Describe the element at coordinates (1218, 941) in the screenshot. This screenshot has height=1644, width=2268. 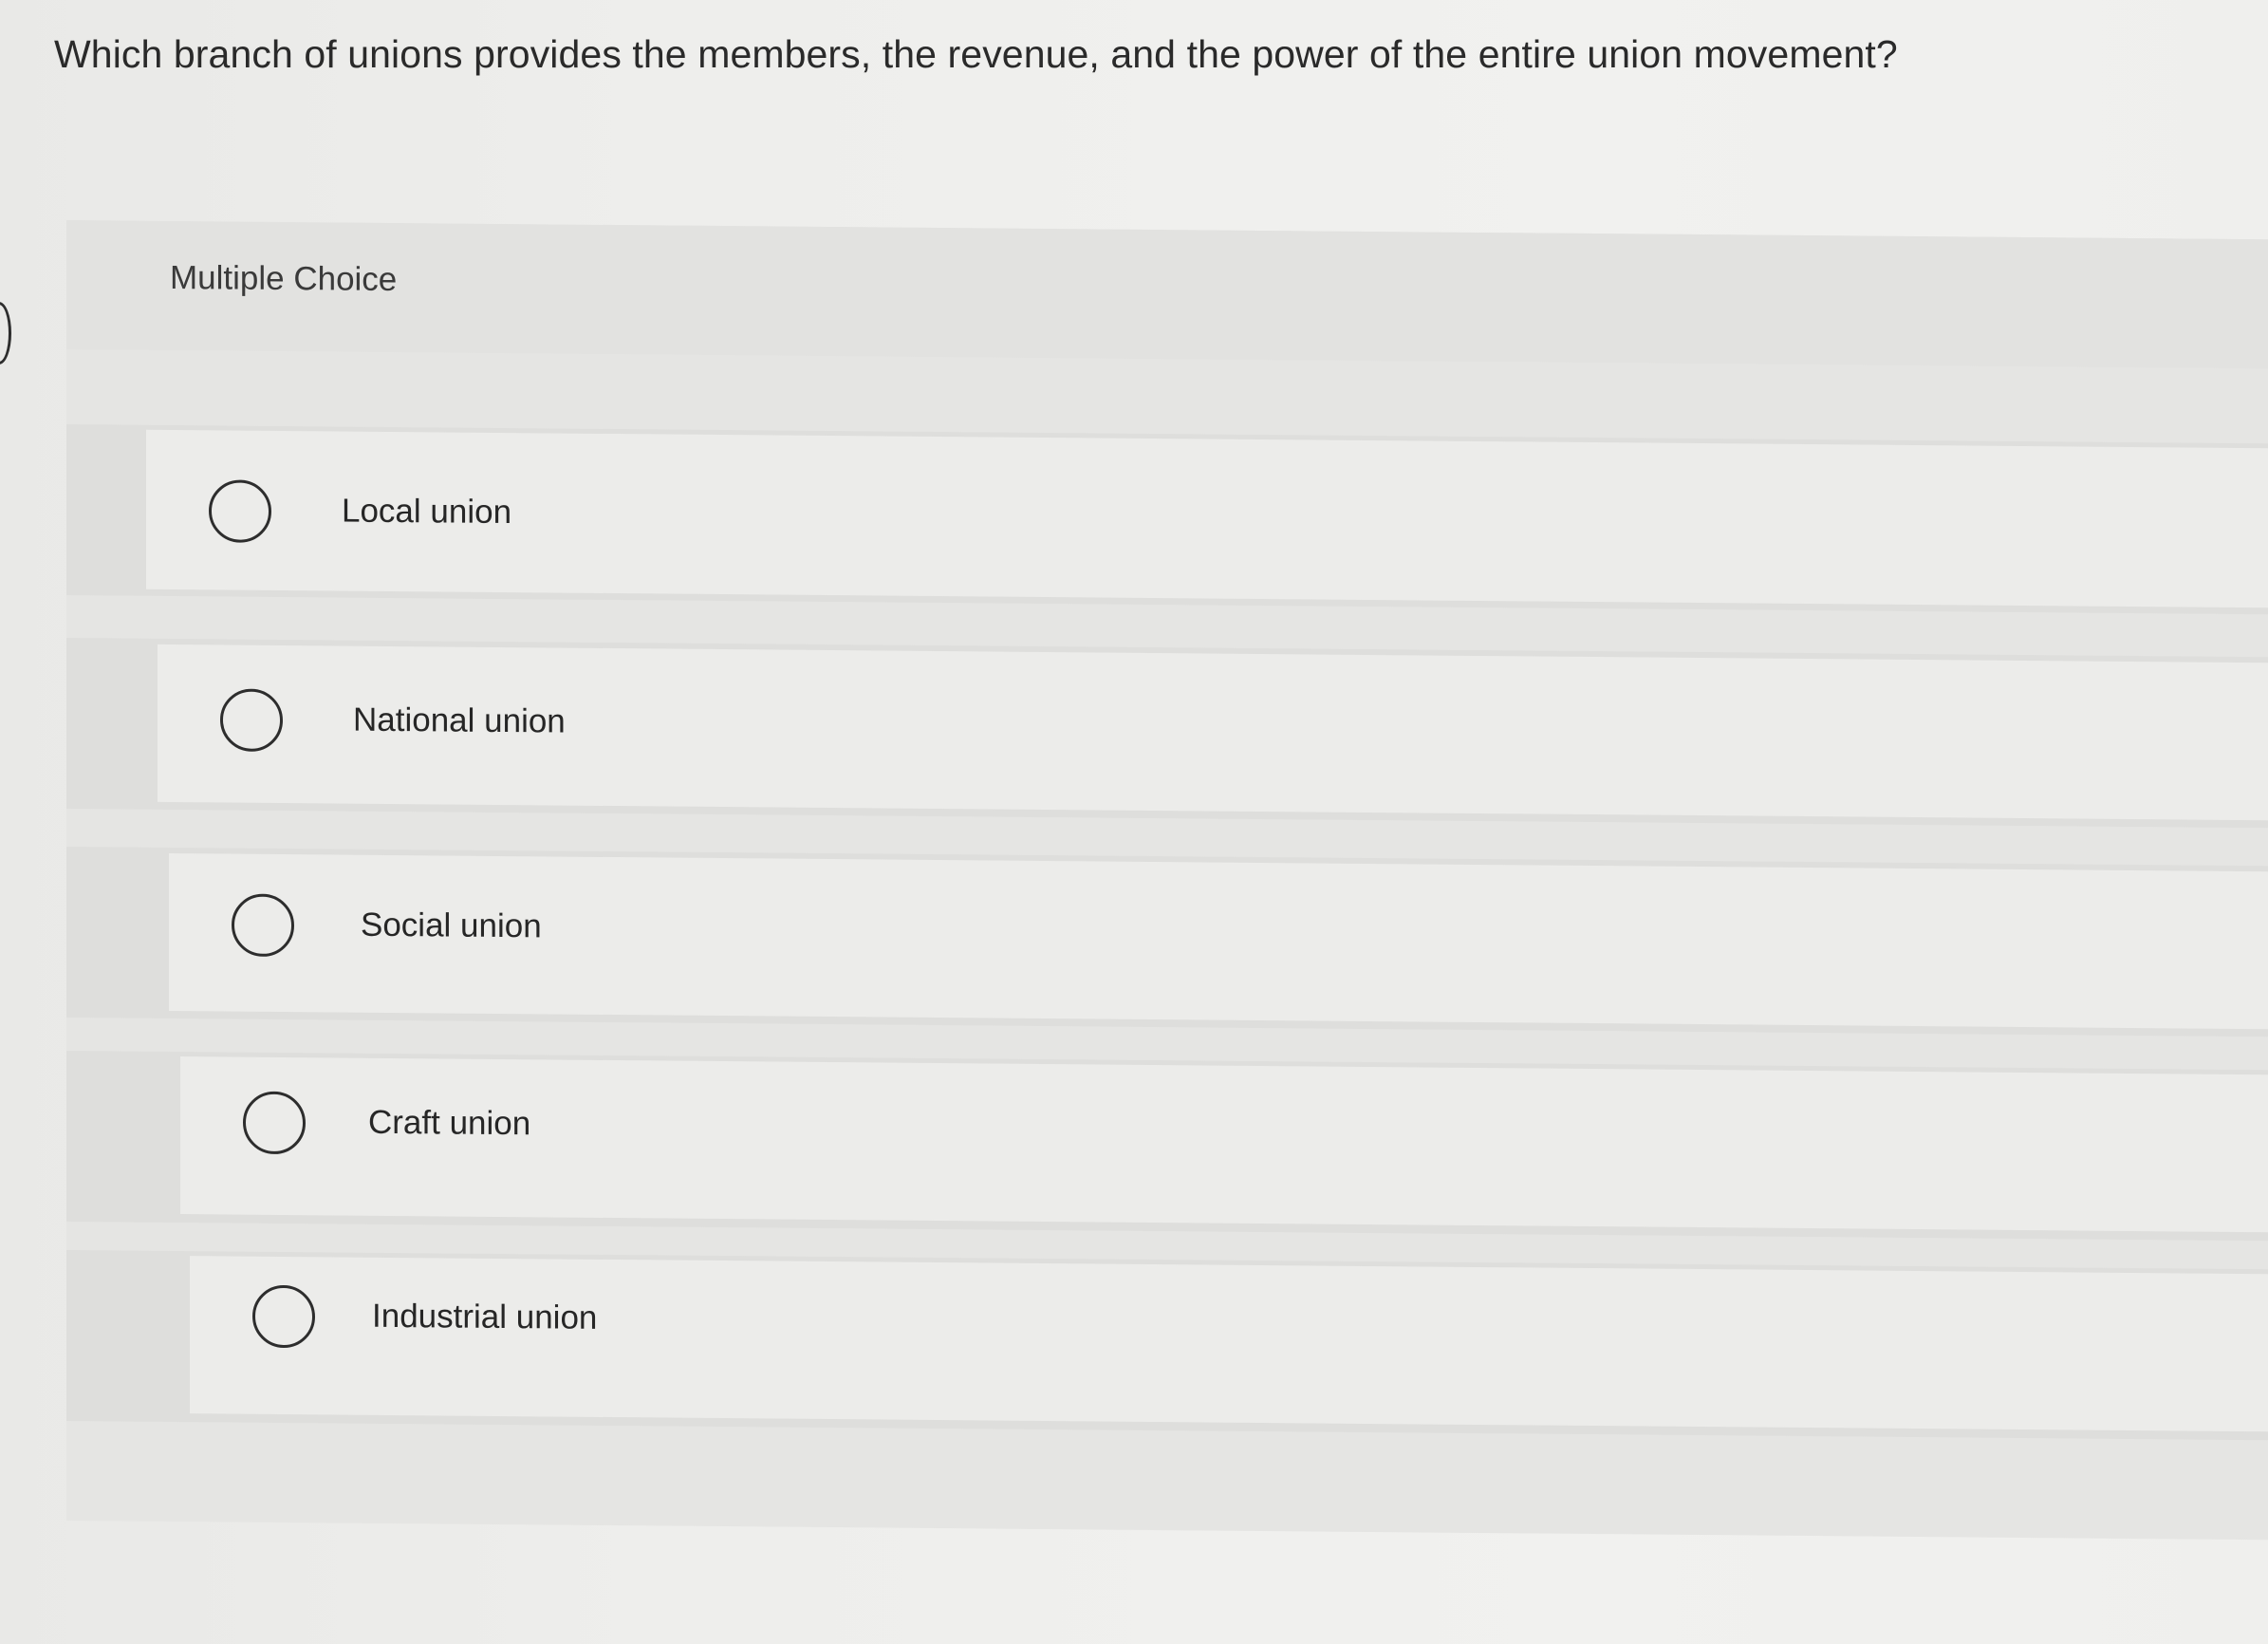
I see `option-social-union: Social union` at that location.